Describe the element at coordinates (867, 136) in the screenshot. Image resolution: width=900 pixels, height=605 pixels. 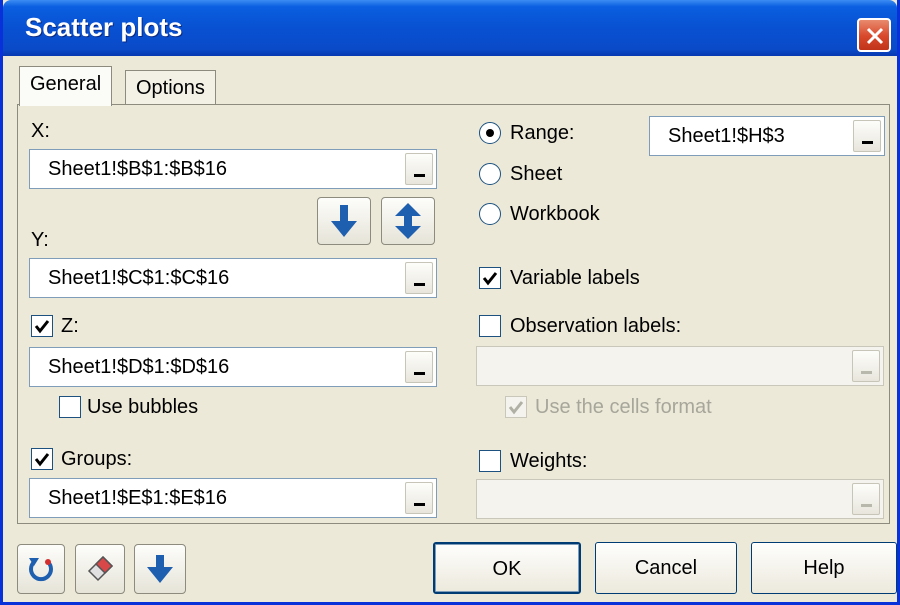
I see `output-range-select-button` at that location.